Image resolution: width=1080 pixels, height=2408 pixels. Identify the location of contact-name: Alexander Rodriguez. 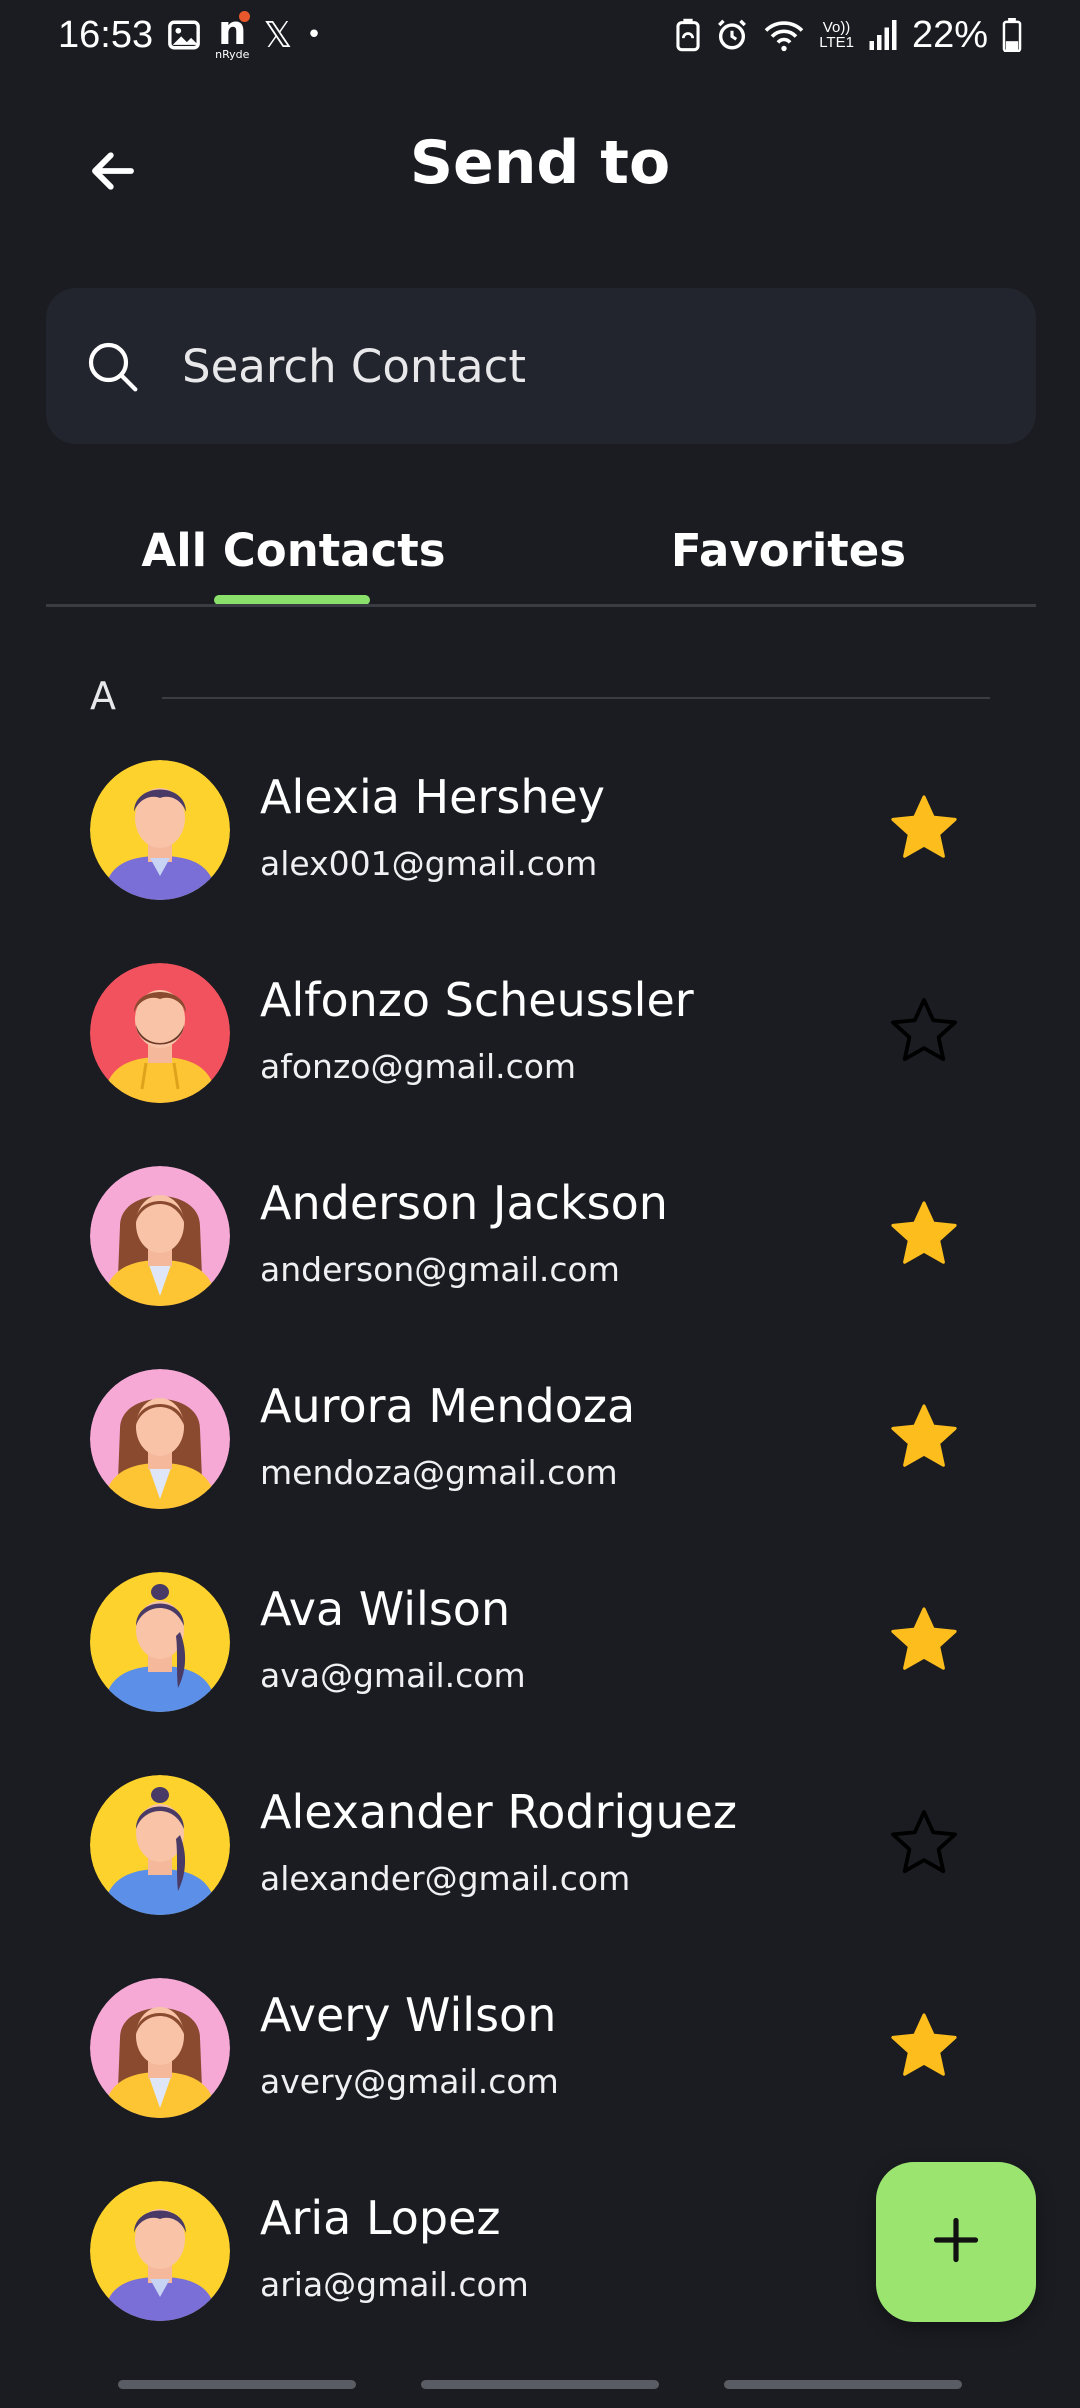
(499, 1812).